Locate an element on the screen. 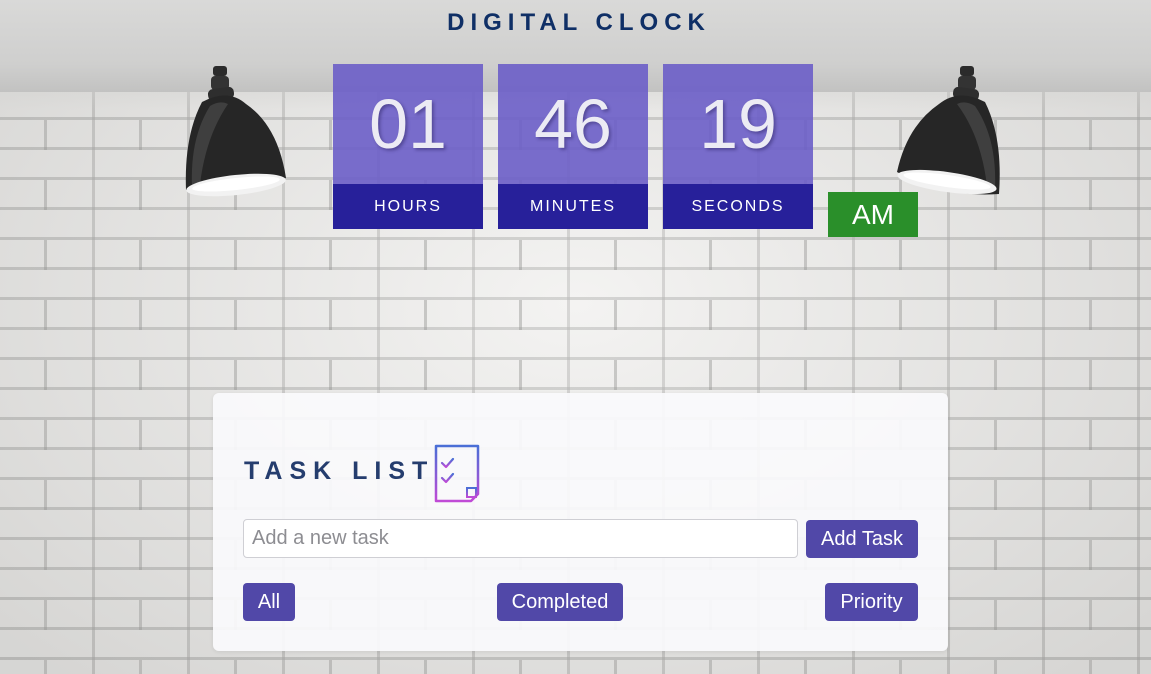 The width and height of the screenshot is (1151, 674). seconds-value: 19 is located at coordinates (738, 124).